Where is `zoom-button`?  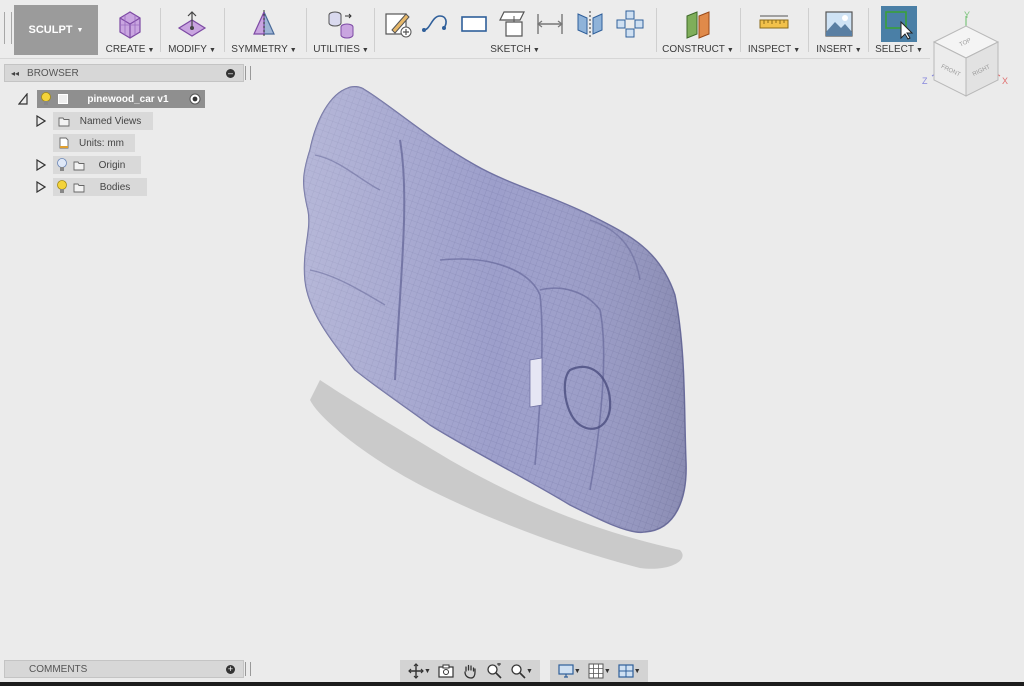
zoom-button is located at coordinates (494, 671).